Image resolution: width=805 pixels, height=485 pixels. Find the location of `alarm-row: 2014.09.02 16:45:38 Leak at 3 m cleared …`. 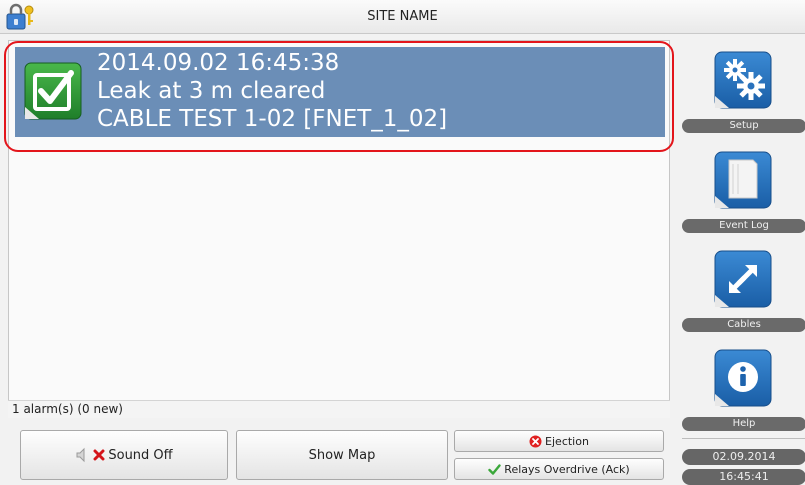

alarm-row: 2014.09.02 16:45:38 Leak at 3 m cleared … is located at coordinates (340, 92).